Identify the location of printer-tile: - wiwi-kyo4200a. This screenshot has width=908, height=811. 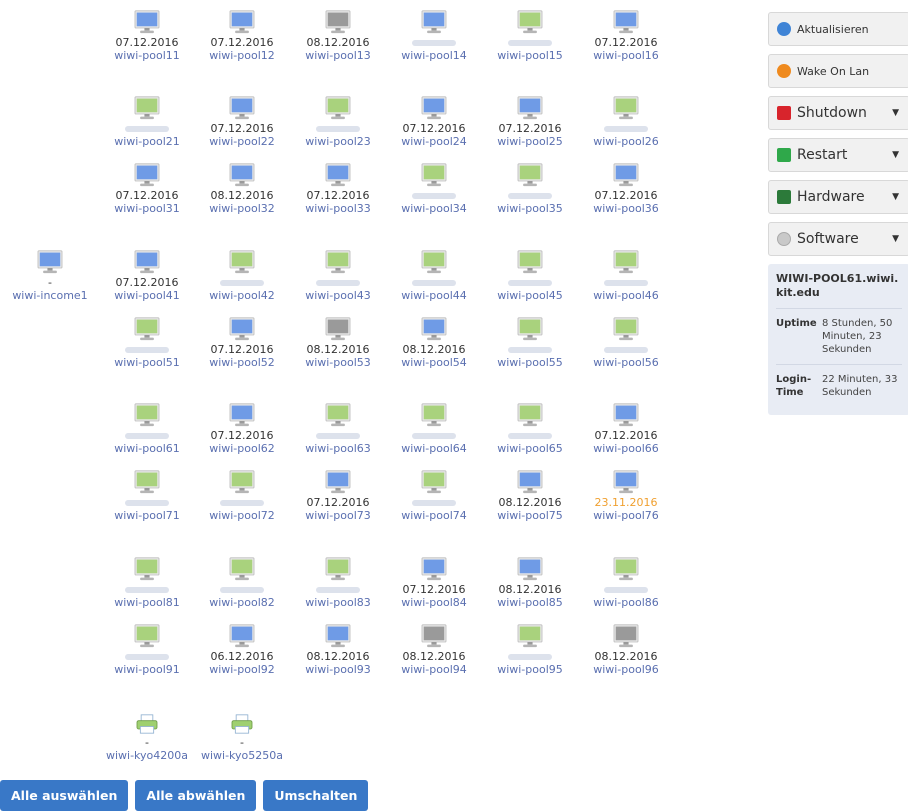
(147, 731).